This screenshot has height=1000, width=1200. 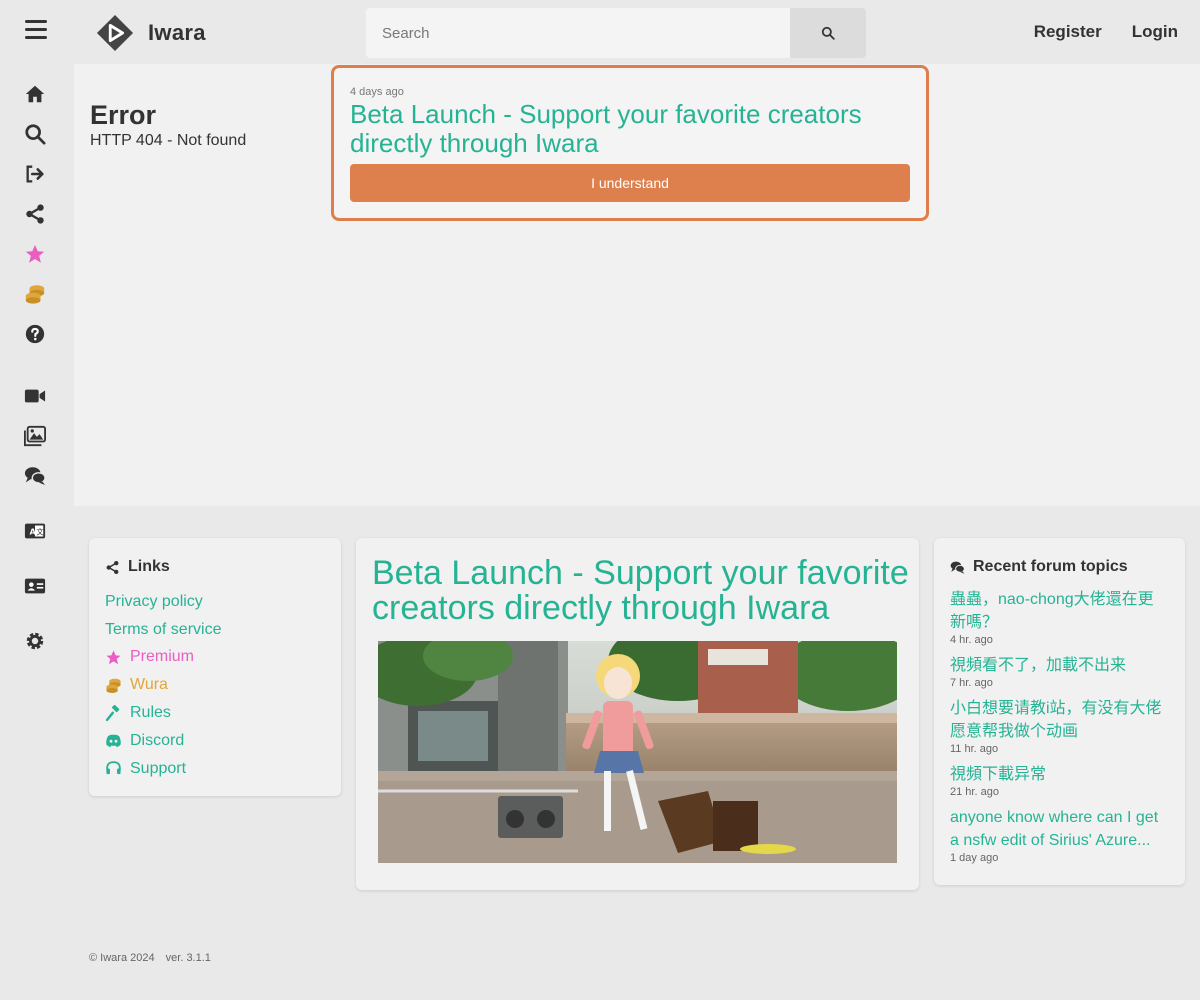 I want to click on forum-topic-link: 蟲蟲，nao-chong大佬還在更新嗎？, so click(x=1059, y=611).